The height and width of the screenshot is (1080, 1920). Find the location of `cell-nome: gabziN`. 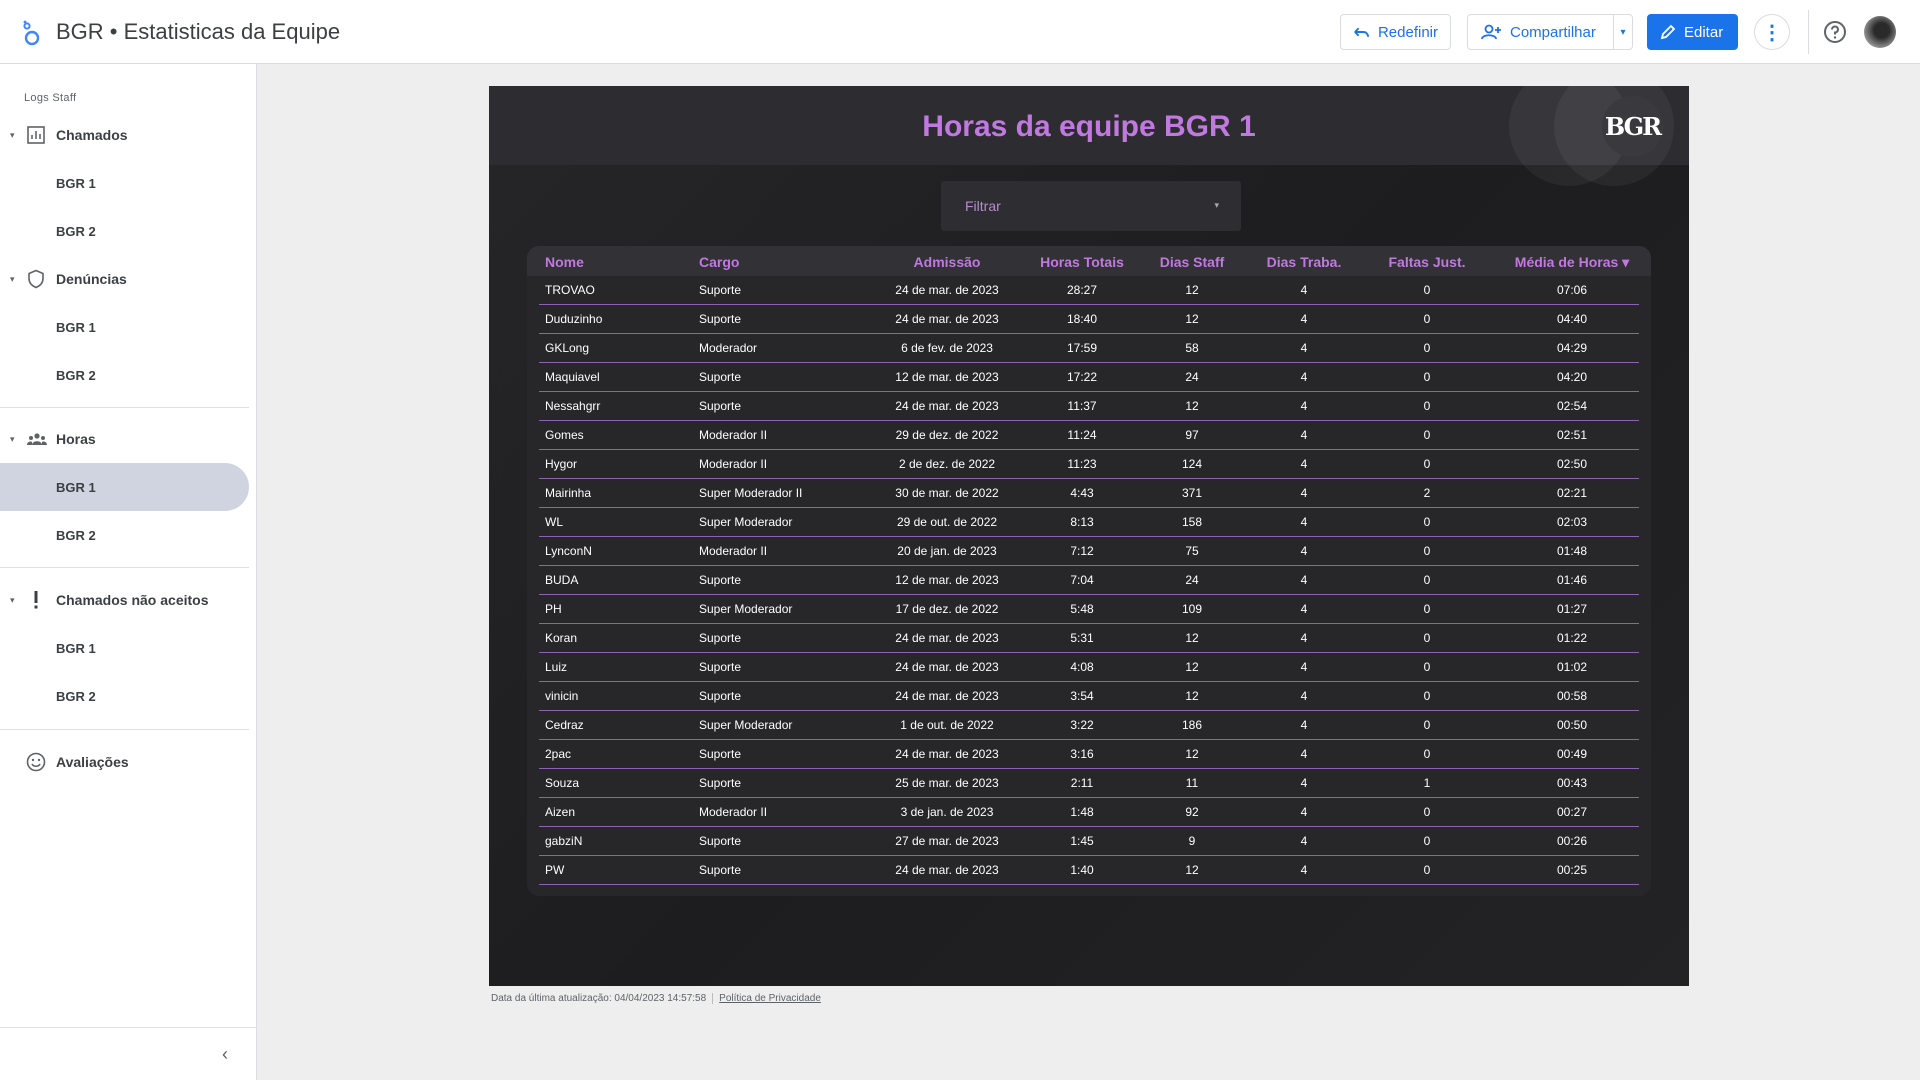

cell-nome: gabziN is located at coordinates (564, 841).